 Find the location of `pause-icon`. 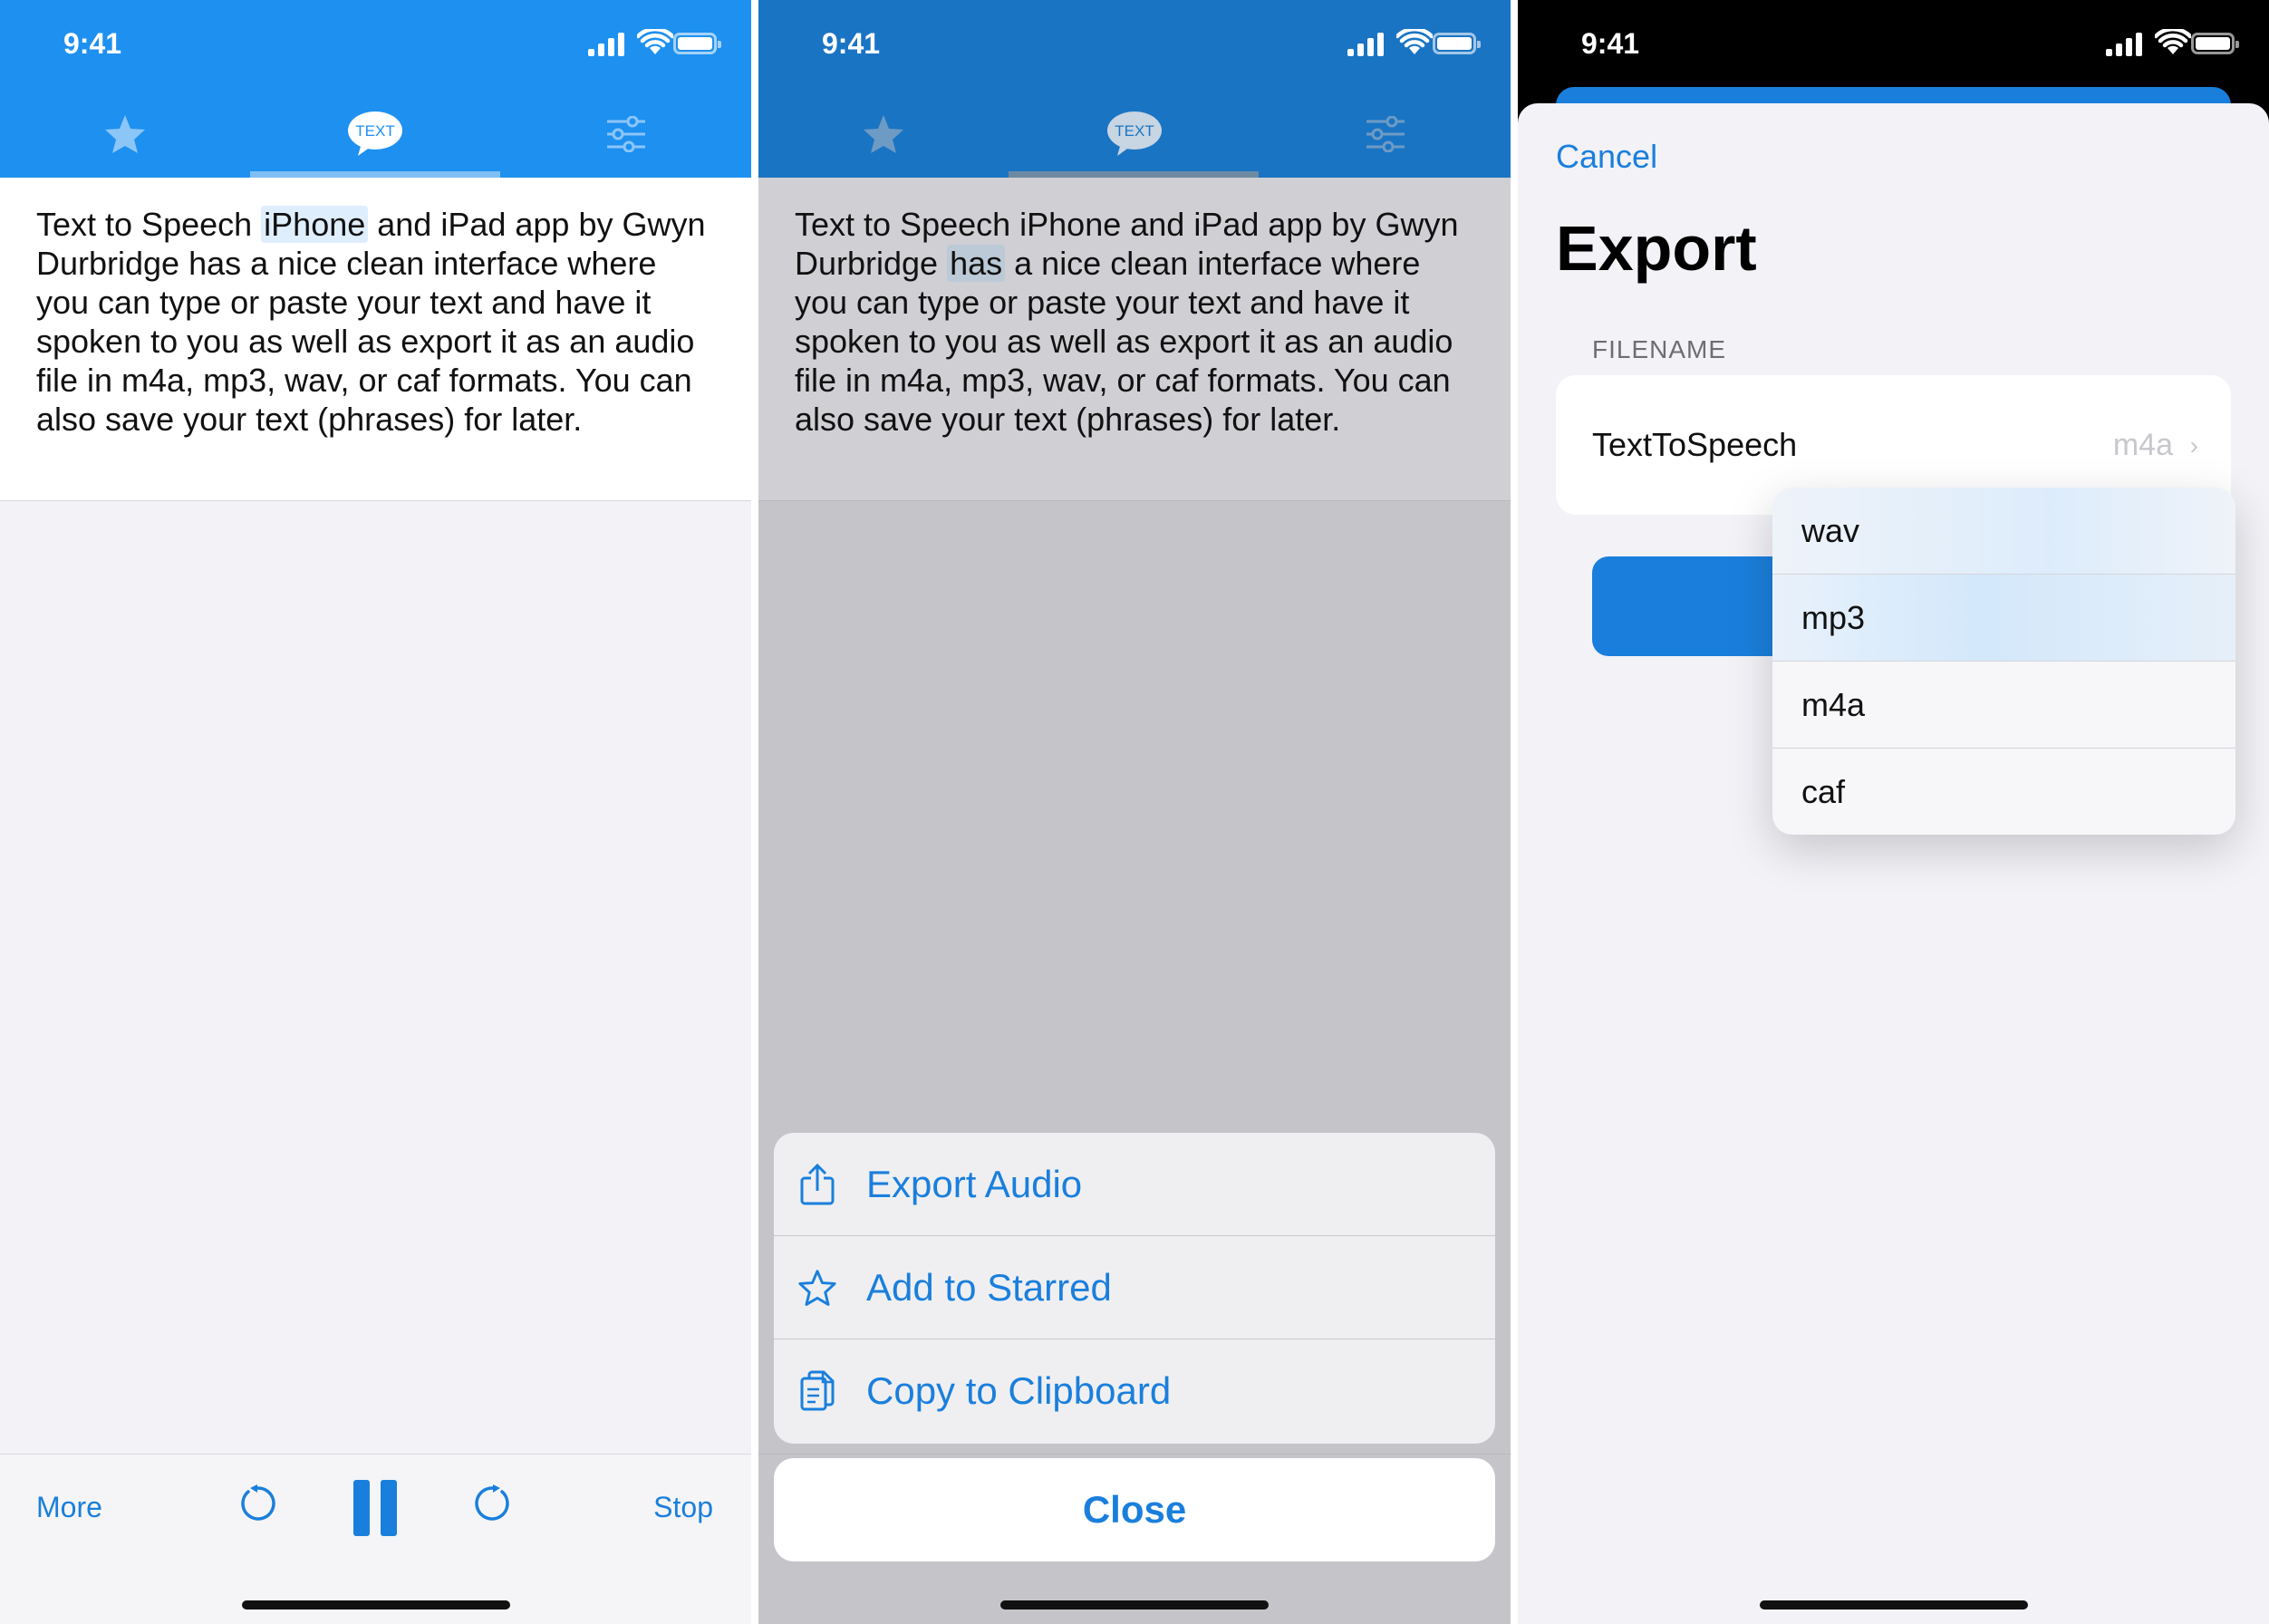

pause-icon is located at coordinates (375, 1508).